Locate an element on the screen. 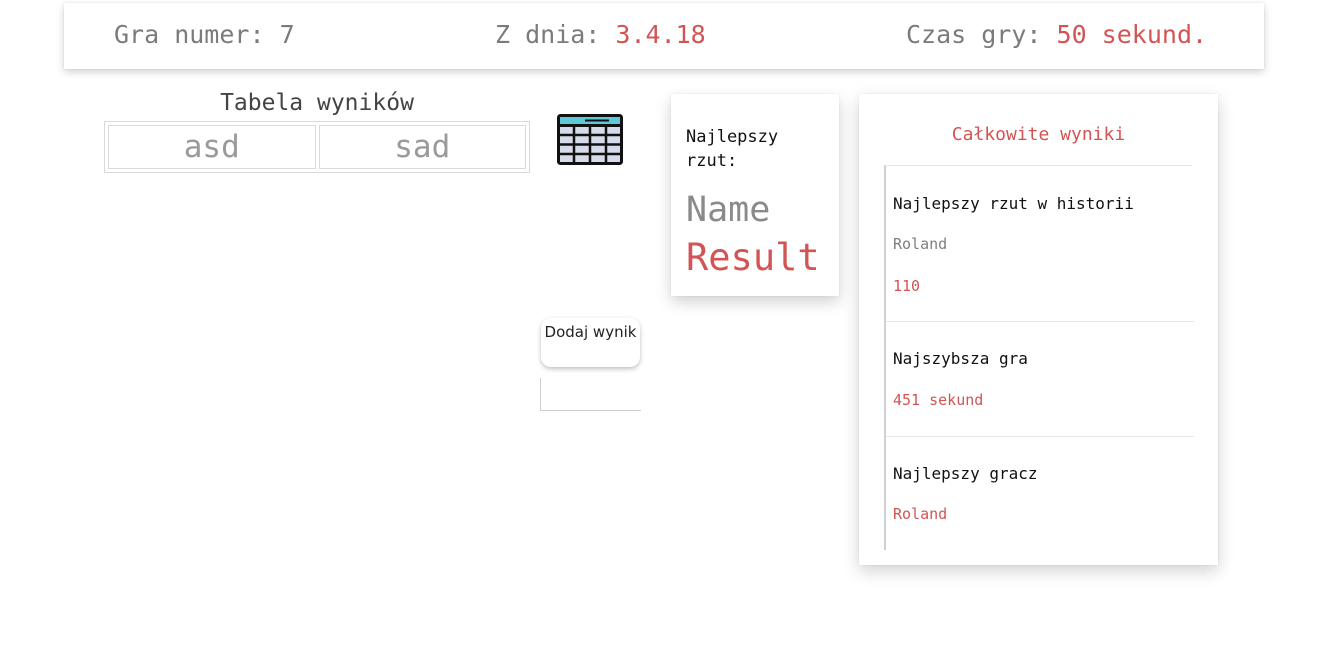 The image size is (1326, 664). table-cell: sad is located at coordinates (422, 147).